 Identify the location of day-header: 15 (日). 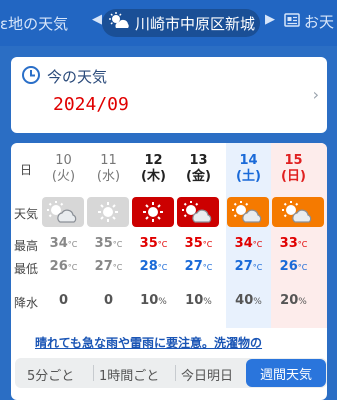
(293, 169).